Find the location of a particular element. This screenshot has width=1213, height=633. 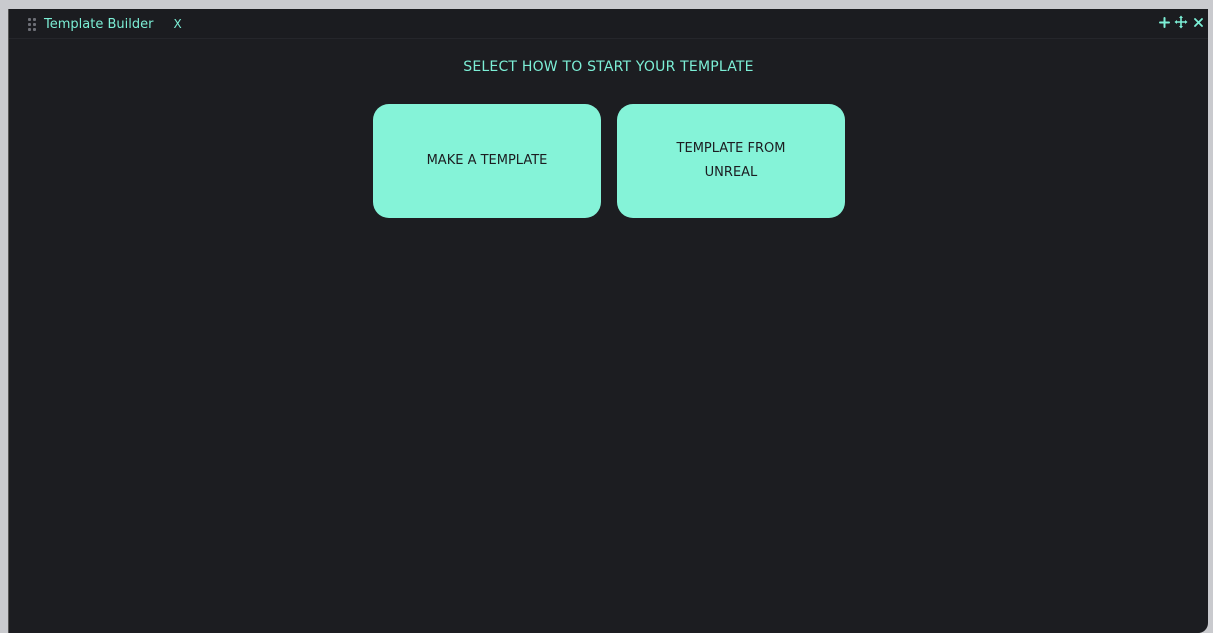

move-icon is located at coordinates (1181, 22).